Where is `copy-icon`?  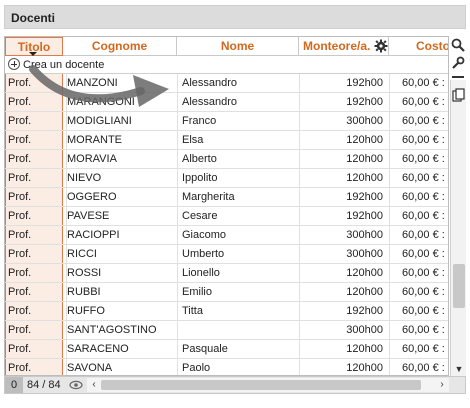 copy-icon is located at coordinates (459, 95).